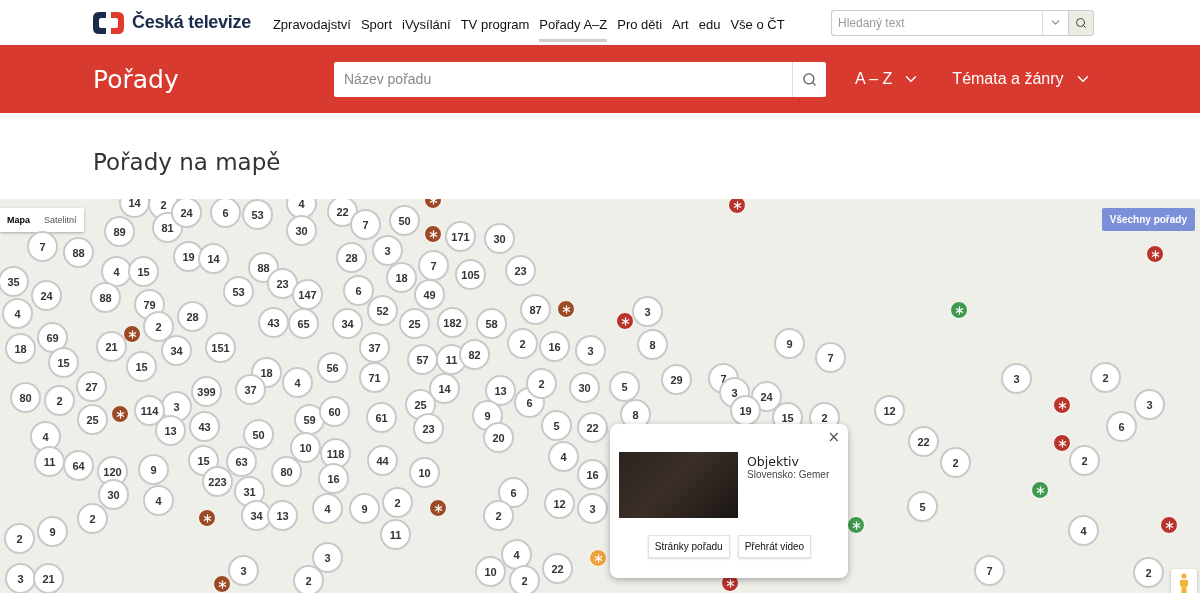 This screenshot has width=1200, height=593. I want to click on cluster-marker: 43, so click(273, 322).